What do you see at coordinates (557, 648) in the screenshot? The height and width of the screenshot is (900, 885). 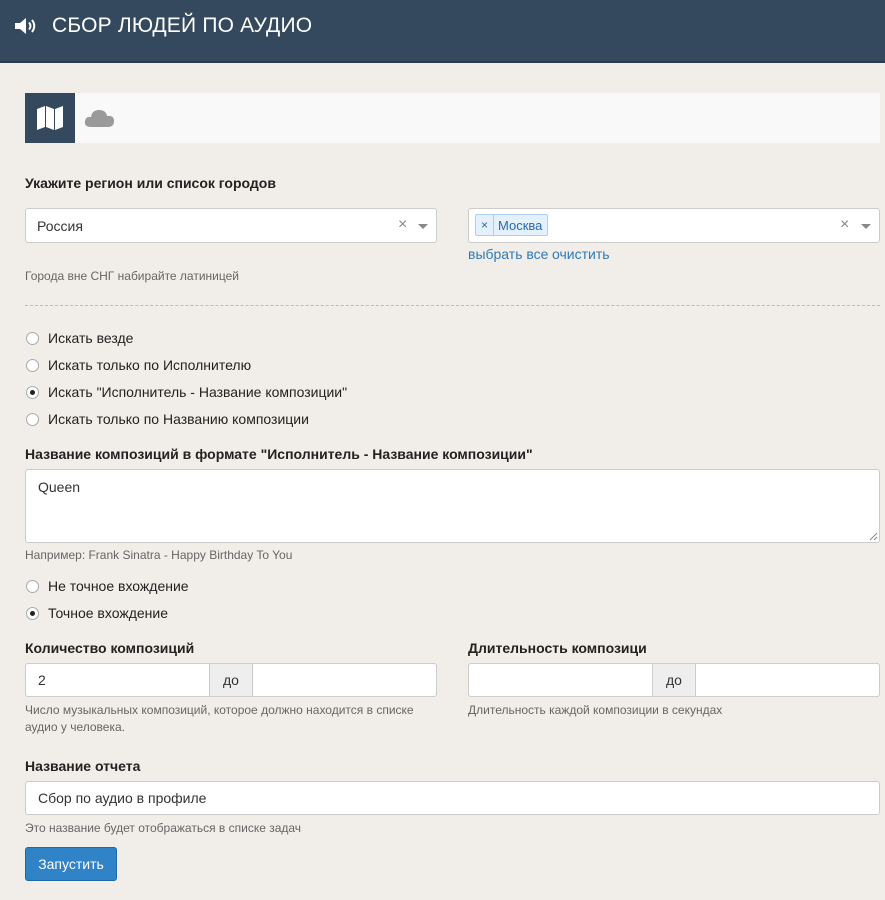 I see `duration-label: Длительность композици` at bounding box center [557, 648].